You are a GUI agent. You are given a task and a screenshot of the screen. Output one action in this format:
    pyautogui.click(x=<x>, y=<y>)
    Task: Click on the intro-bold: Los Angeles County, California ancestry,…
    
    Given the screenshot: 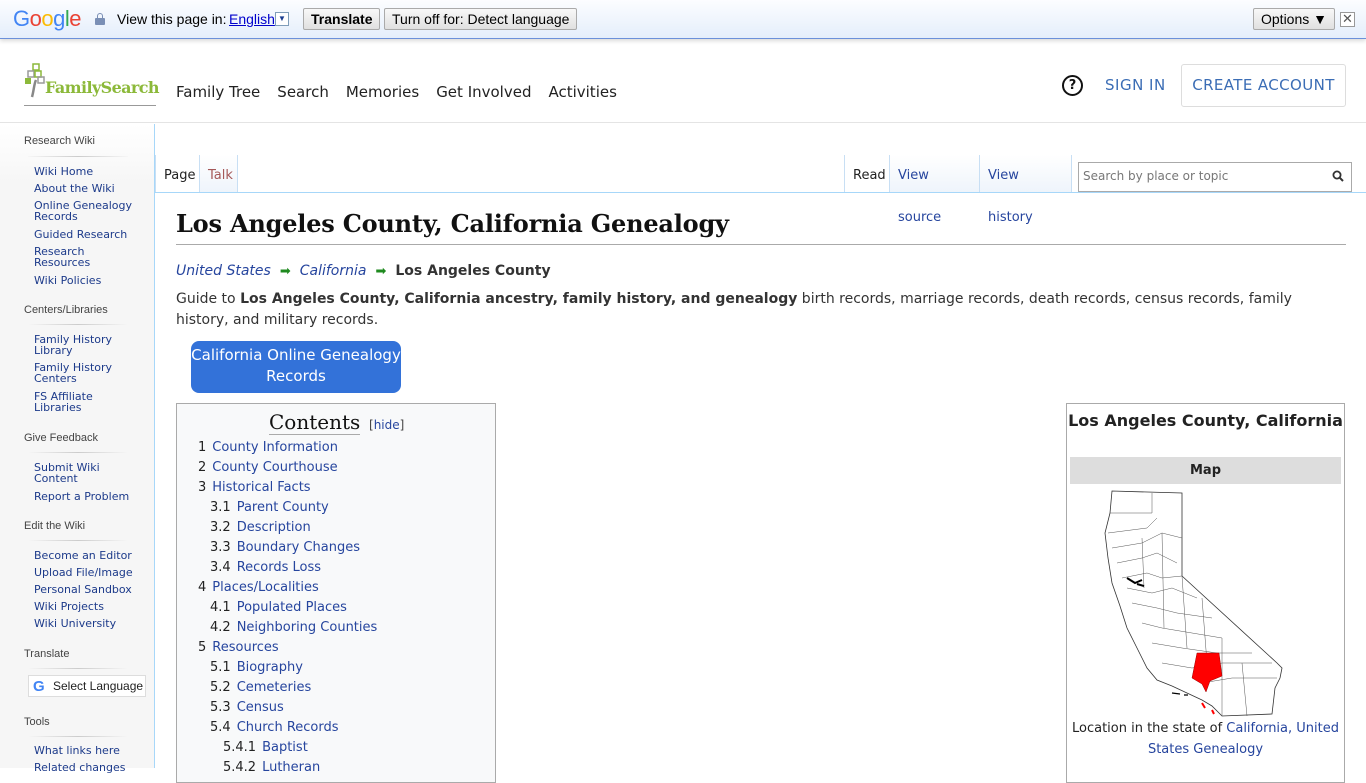 What is the action you would take?
    pyautogui.click(x=519, y=299)
    